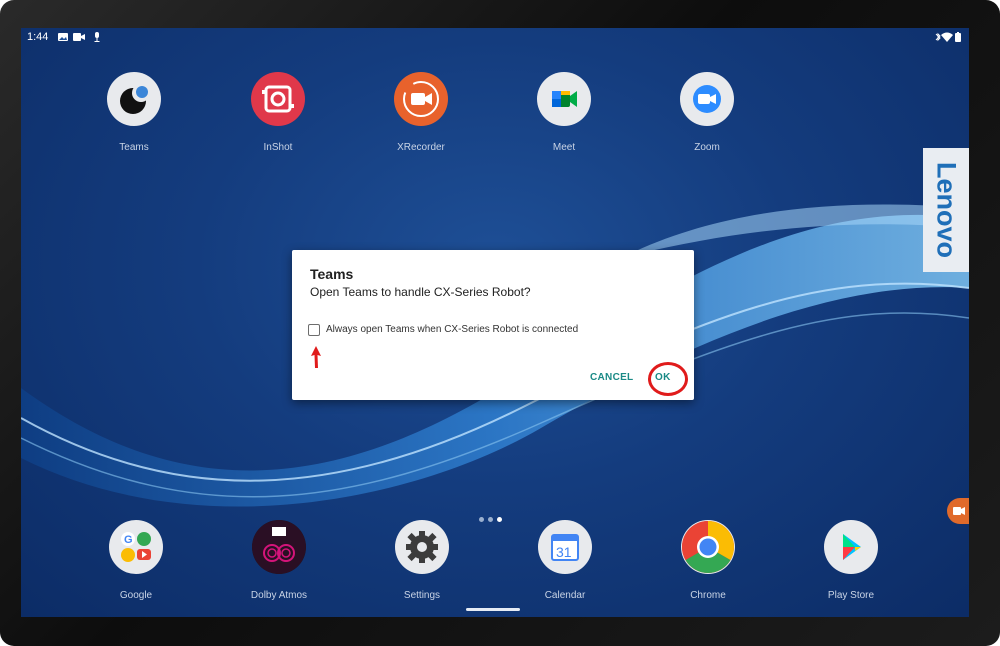 This screenshot has height=646, width=1000. I want to click on teams-icon, so click(134, 99).